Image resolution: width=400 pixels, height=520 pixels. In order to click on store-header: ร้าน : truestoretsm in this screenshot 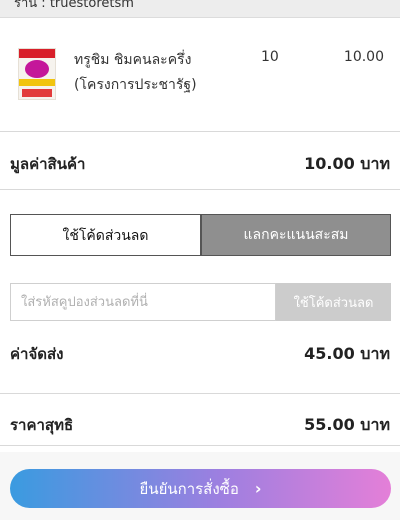, I will do `click(200, 9)`.